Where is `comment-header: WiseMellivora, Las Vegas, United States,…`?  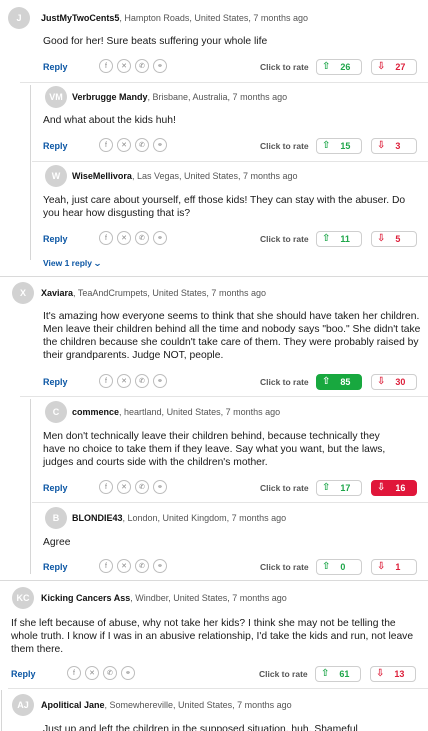 comment-header: WiseMellivora, Las Vegas, United States,… is located at coordinates (185, 176).